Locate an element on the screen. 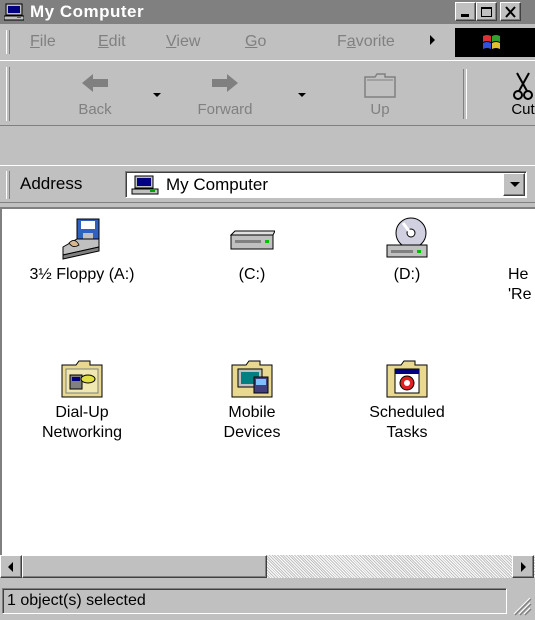 Image resolution: width=535 pixels, height=620 pixels. status-panel: 1 object(s) selected is located at coordinates (254, 601).